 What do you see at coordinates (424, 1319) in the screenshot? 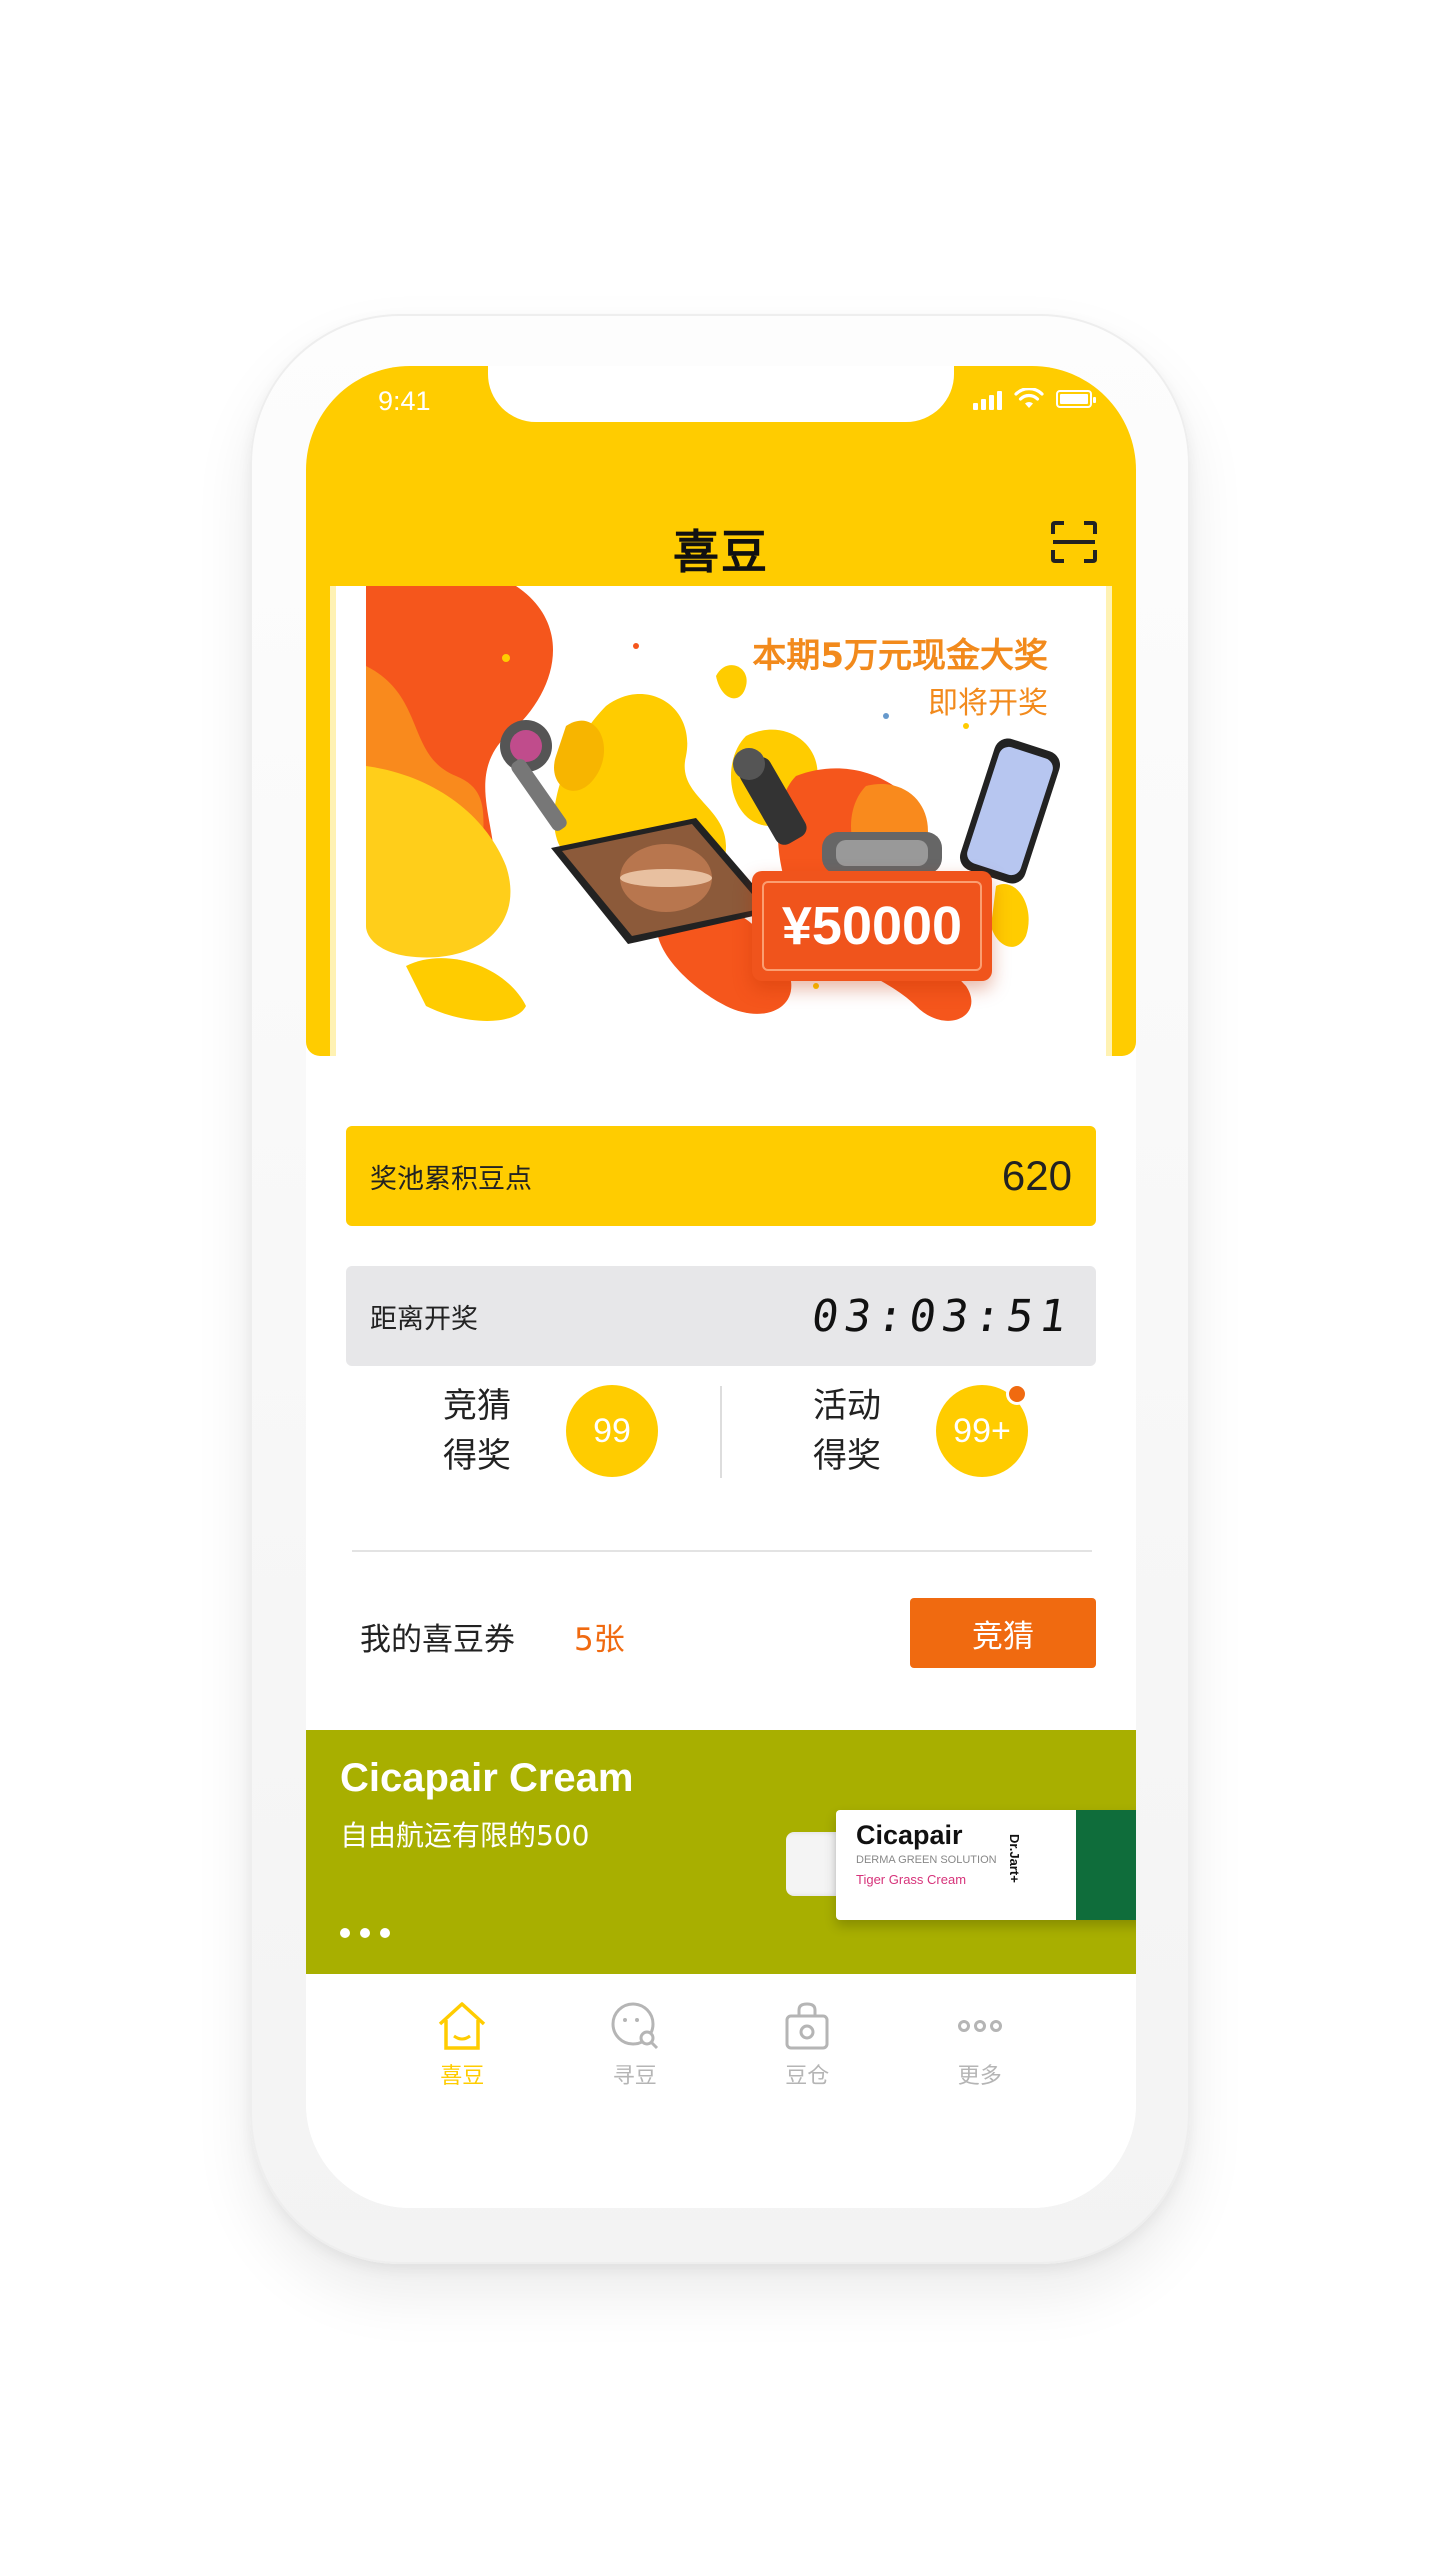
I see `countdown-label: 距离开奖` at bounding box center [424, 1319].